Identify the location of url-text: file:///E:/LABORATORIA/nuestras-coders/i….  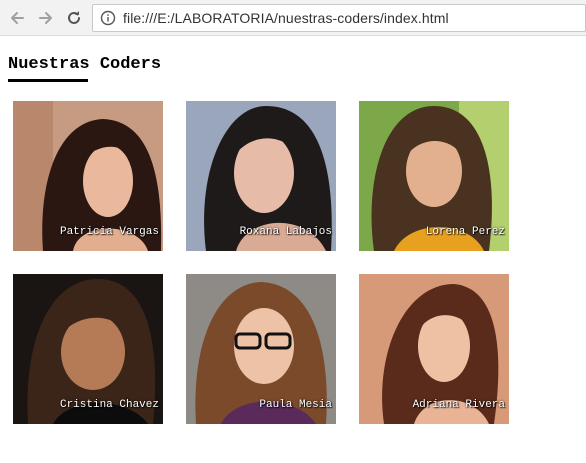
(286, 18).